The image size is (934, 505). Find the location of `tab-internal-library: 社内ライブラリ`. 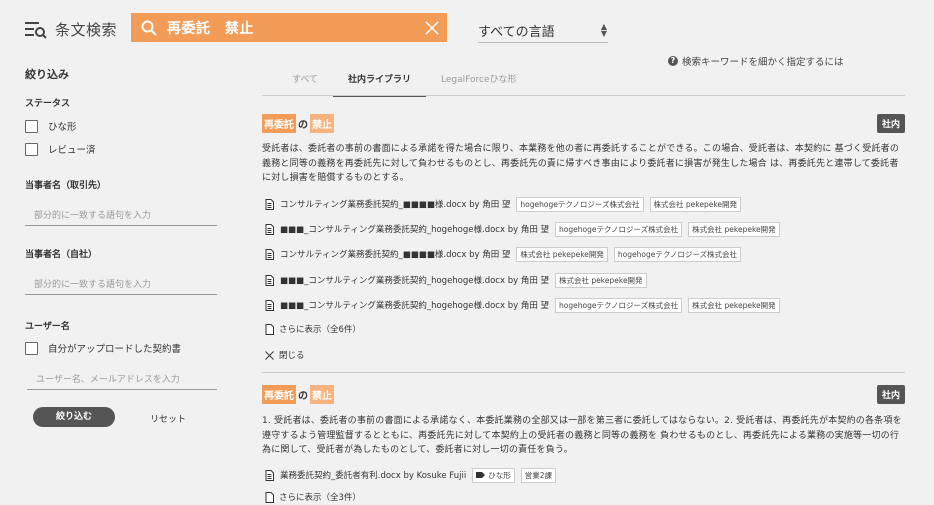

tab-internal-library: 社内ライブラリ is located at coordinates (380, 84).